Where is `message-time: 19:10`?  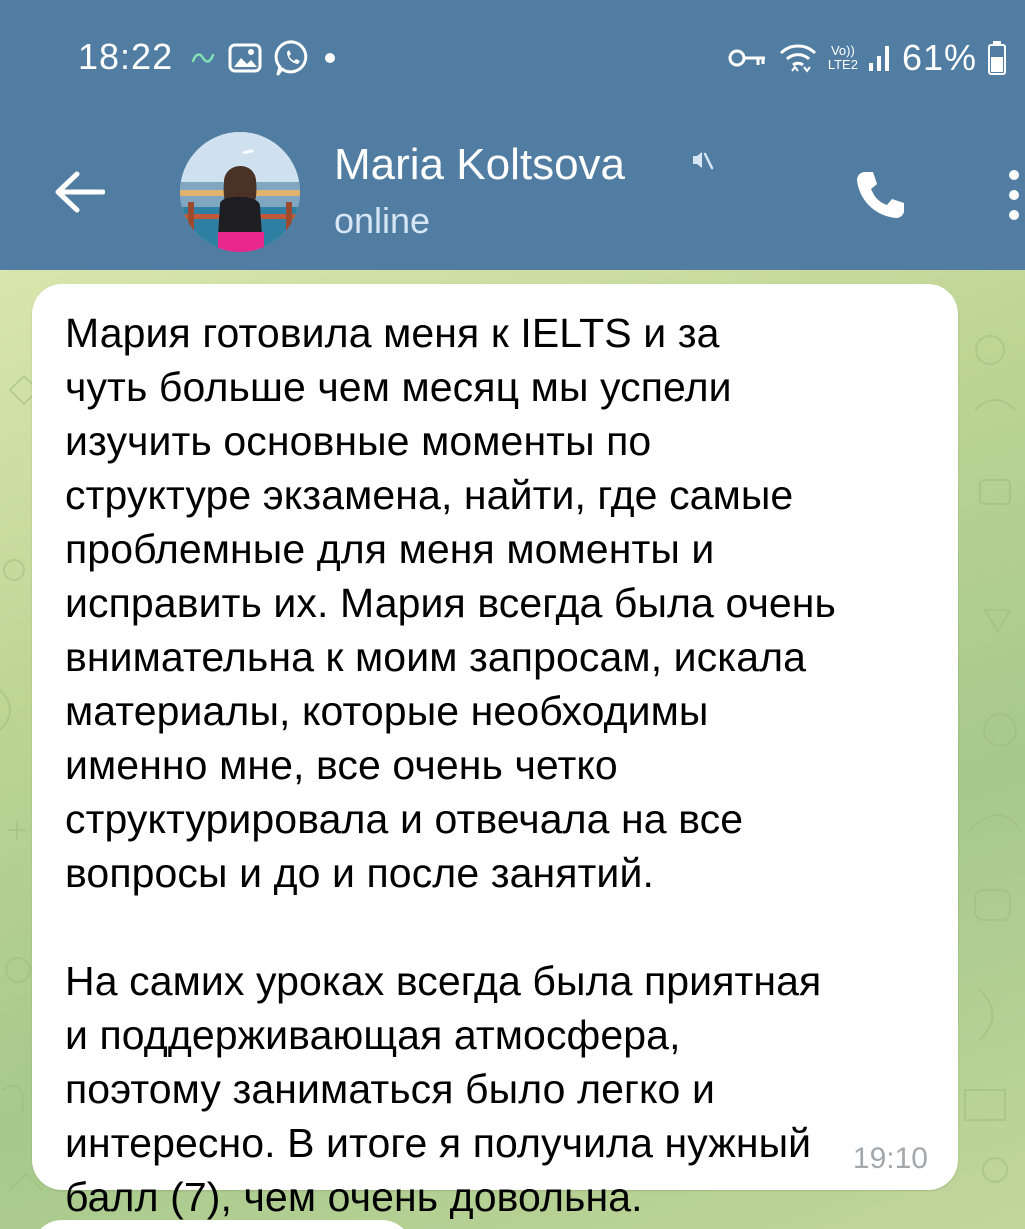 message-time: 19:10 is located at coordinates (890, 1158).